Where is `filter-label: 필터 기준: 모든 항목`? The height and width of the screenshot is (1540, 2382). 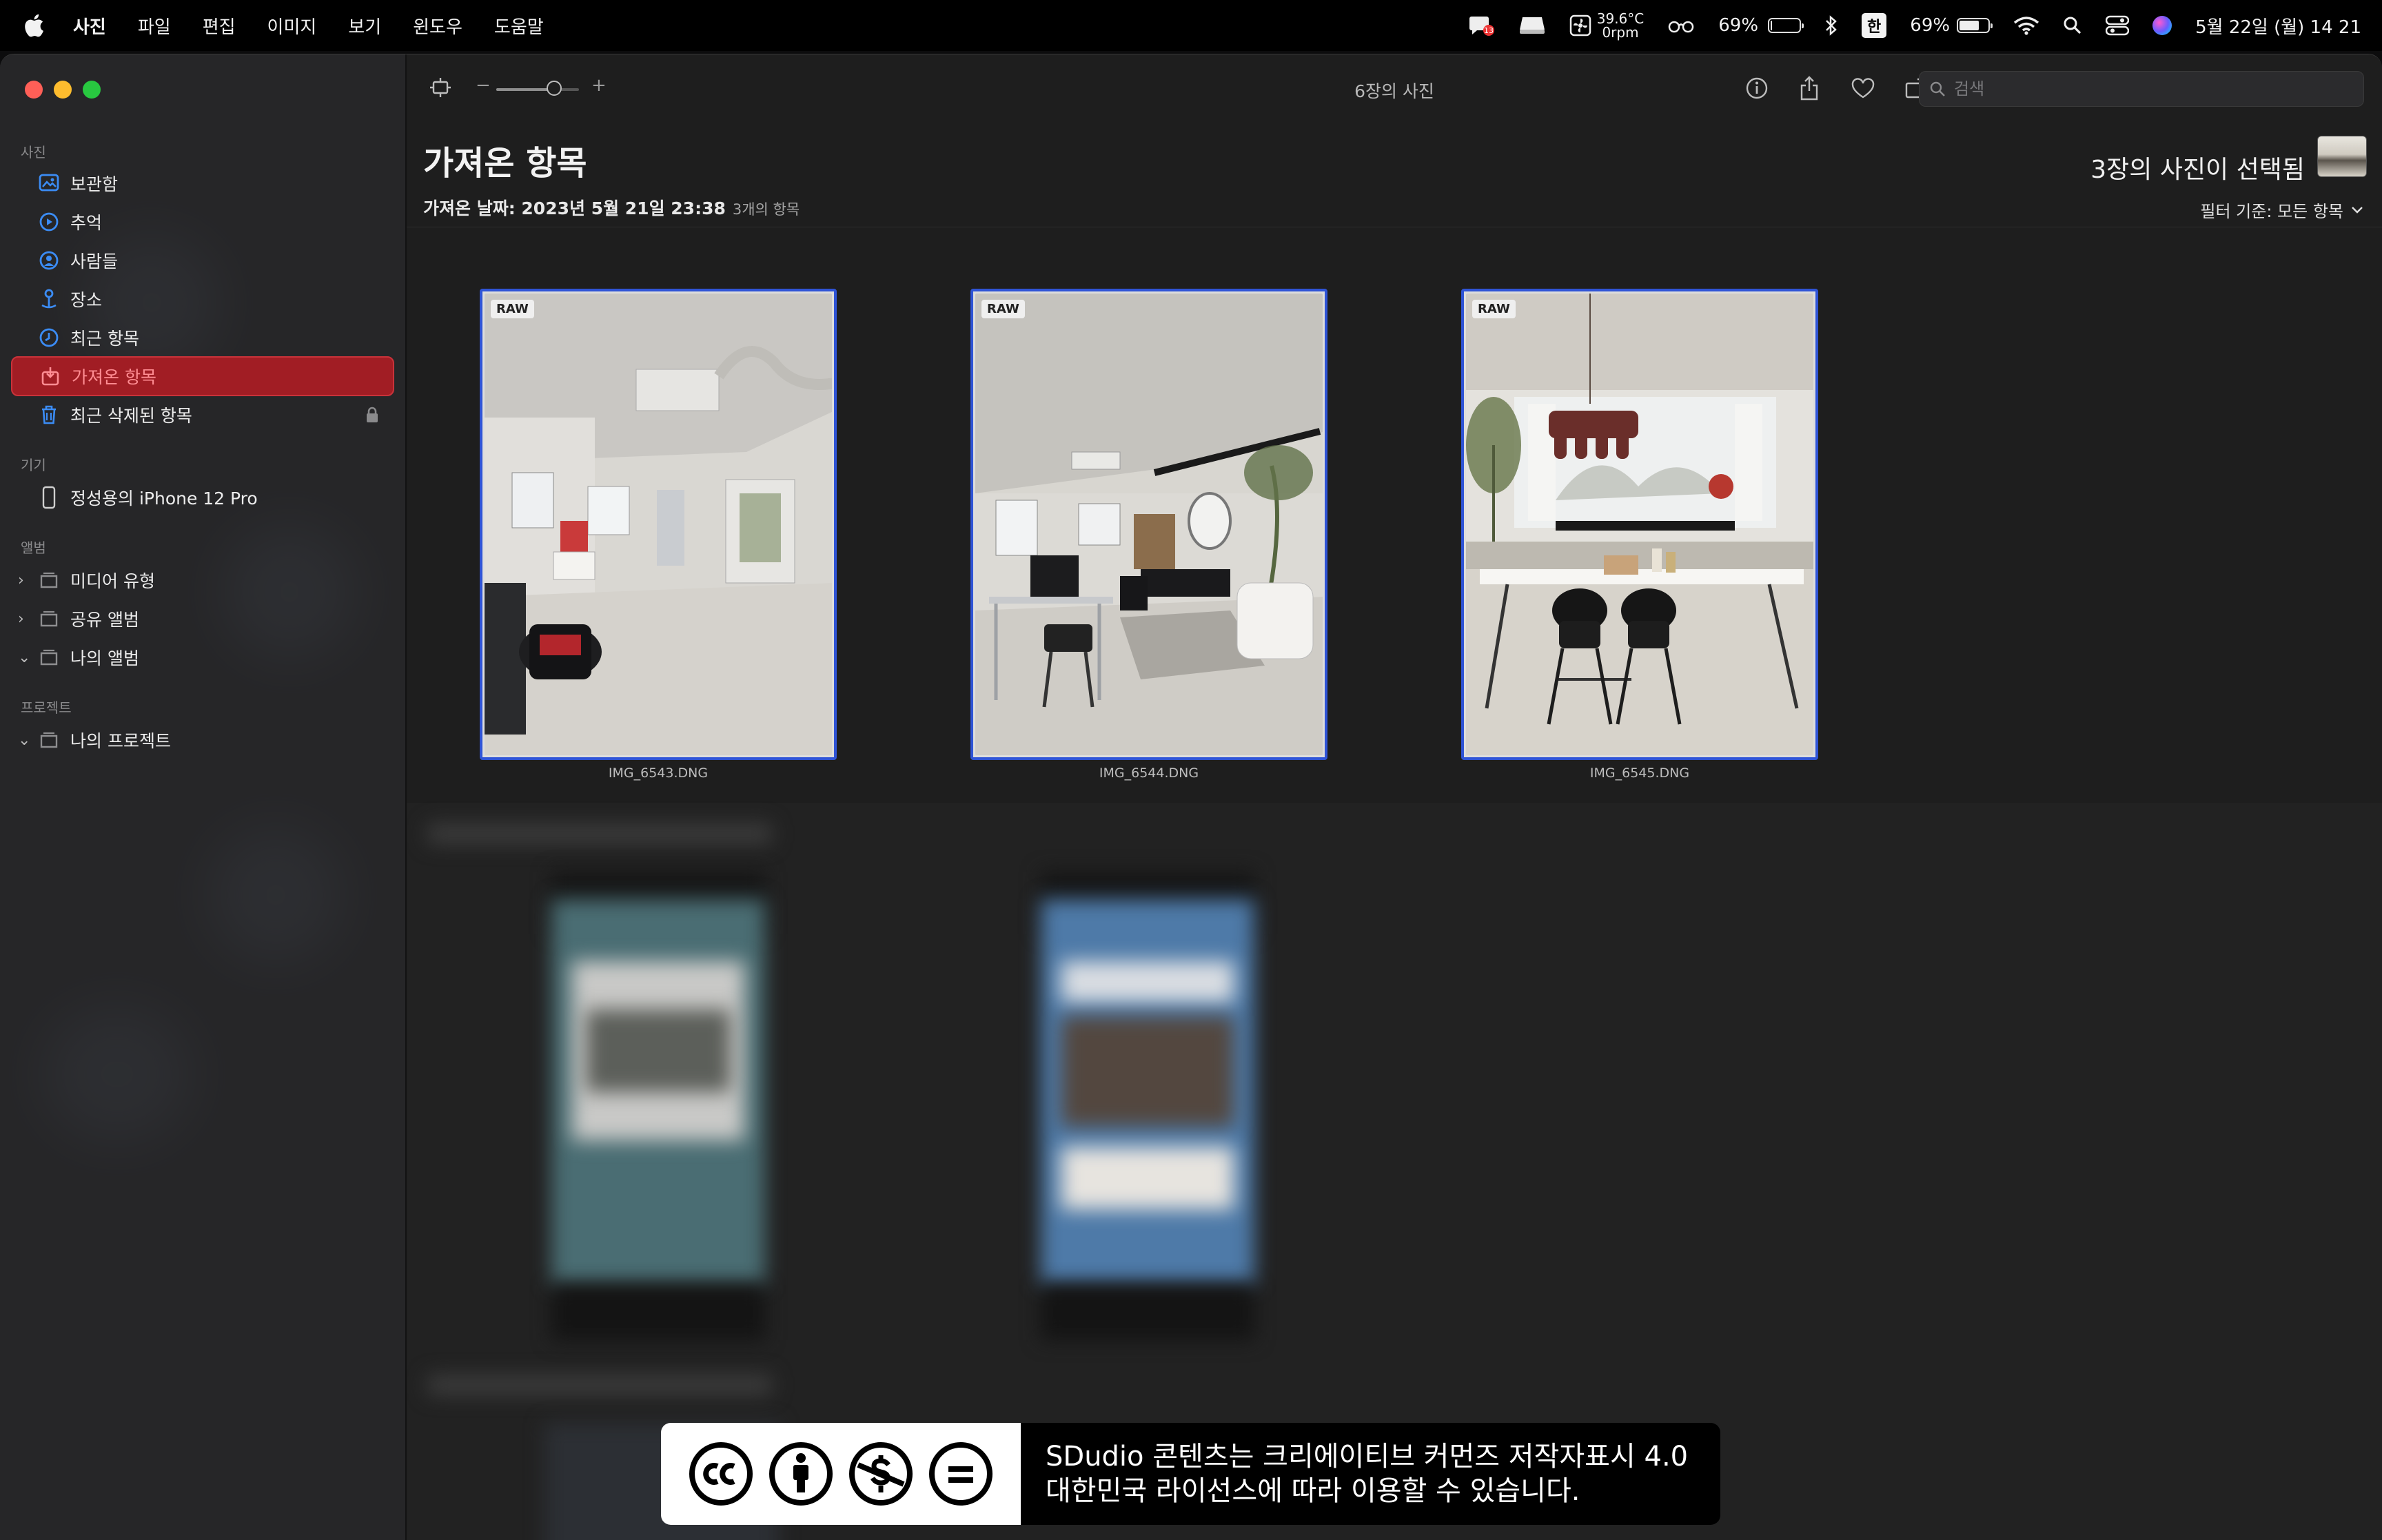 filter-label: 필터 기준: 모든 항목 is located at coordinates (2271, 211).